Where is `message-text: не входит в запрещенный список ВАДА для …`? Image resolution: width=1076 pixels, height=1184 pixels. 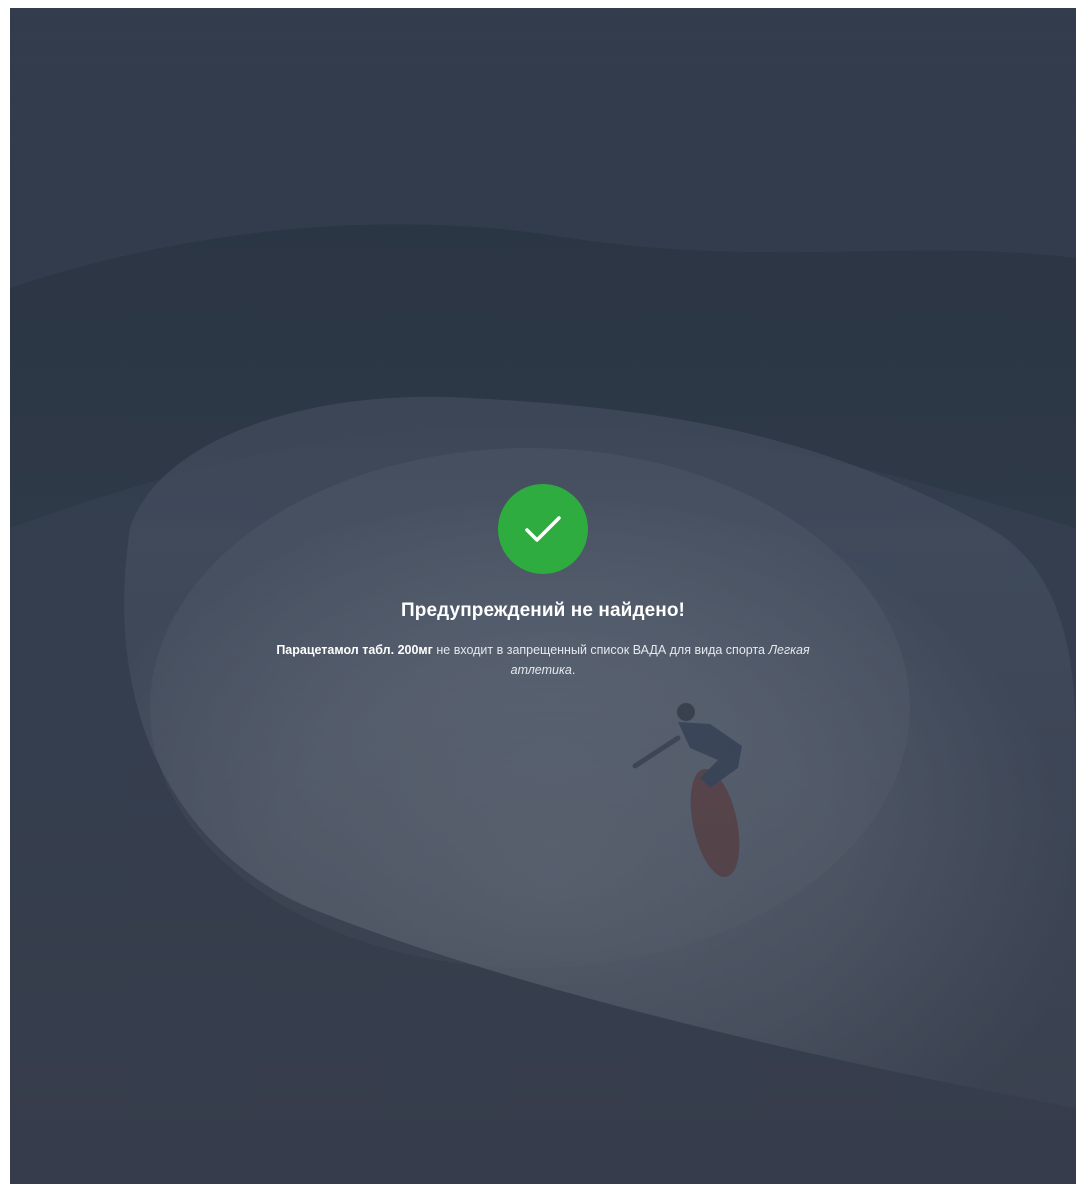
message-text: не входит в запрещенный список ВАДА для … is located at coordinates (600, 650).